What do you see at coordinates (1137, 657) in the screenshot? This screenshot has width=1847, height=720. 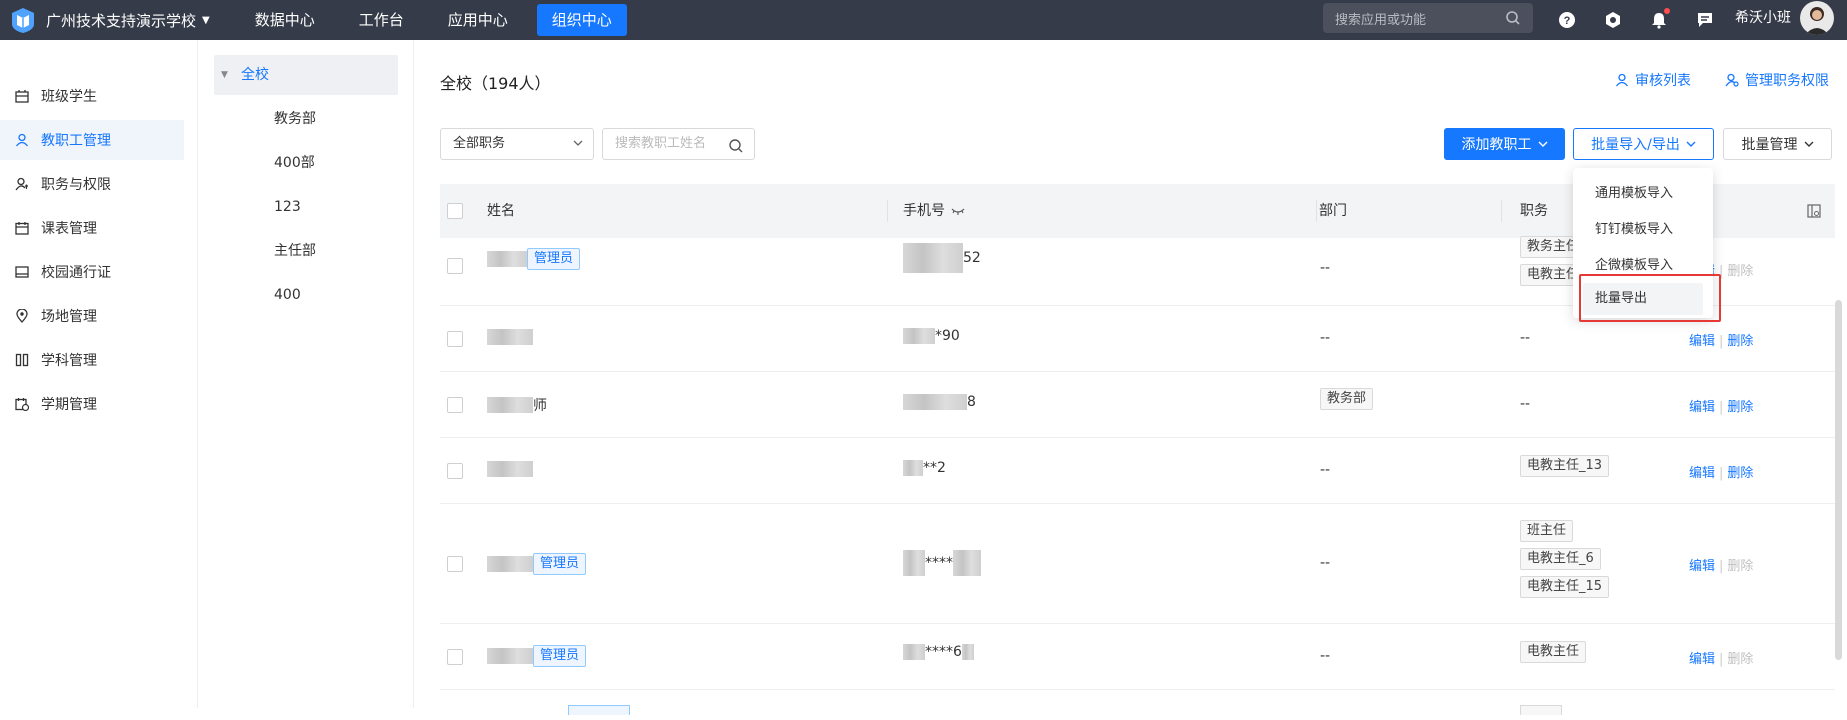 I see `table-row: 管理员 ****6 -- 电教主任 编辑 | 删除` at bounding box center [1137, 657].